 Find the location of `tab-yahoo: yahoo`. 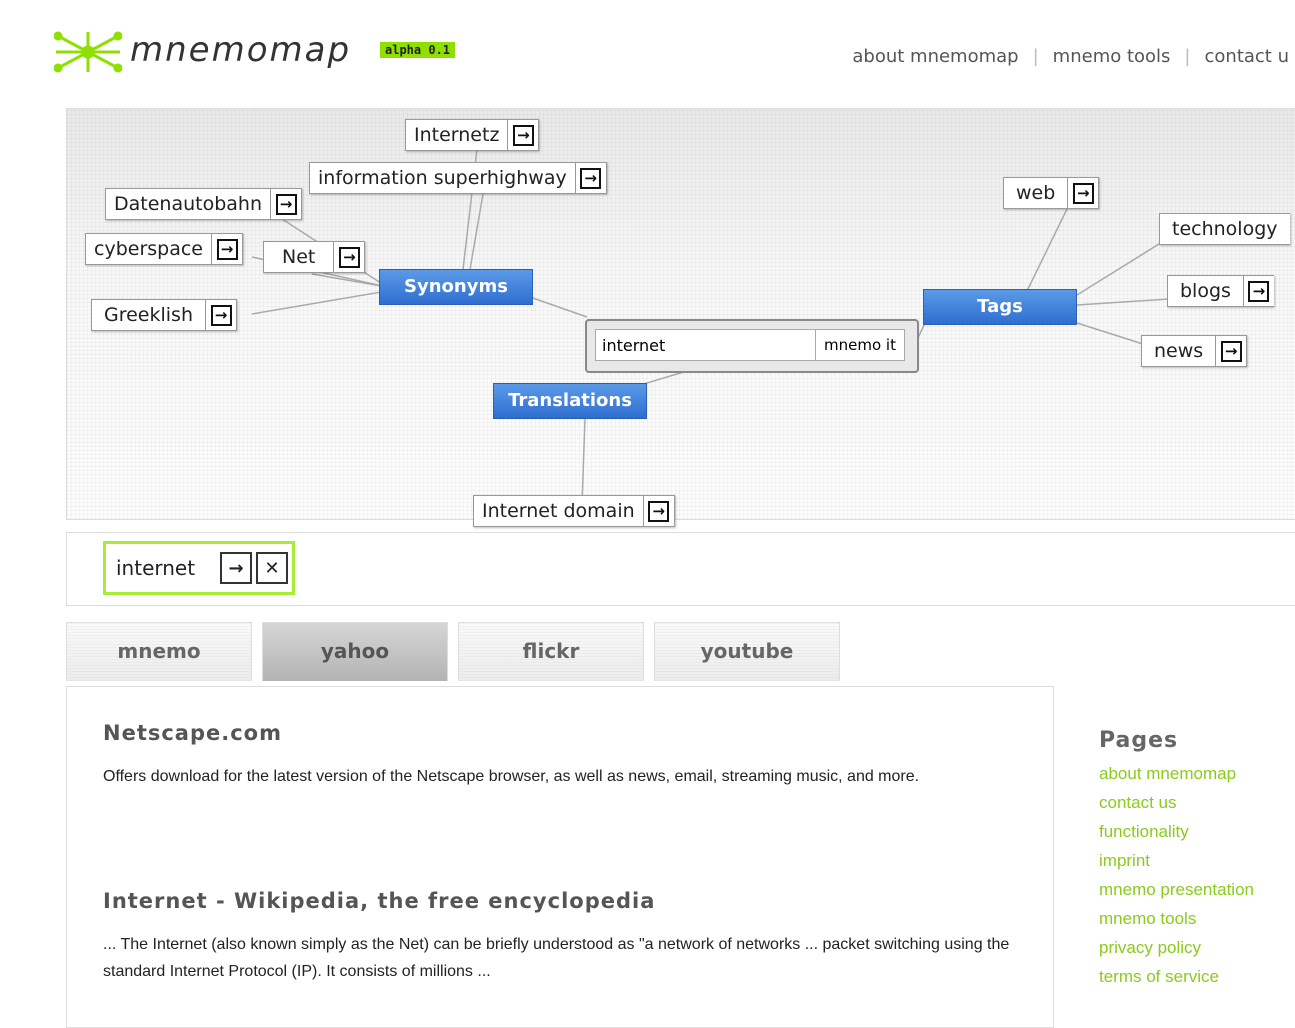

tab-yahoo: yahoo is located at coordinates (355, 651).